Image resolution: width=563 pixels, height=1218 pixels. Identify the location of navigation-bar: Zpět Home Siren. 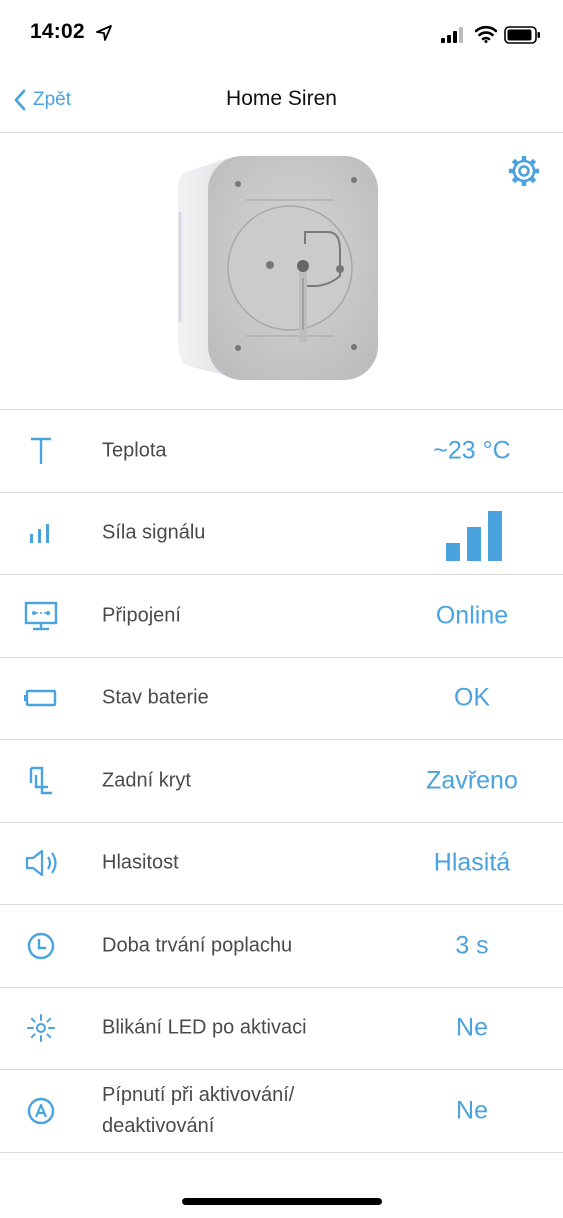
(281, 99).